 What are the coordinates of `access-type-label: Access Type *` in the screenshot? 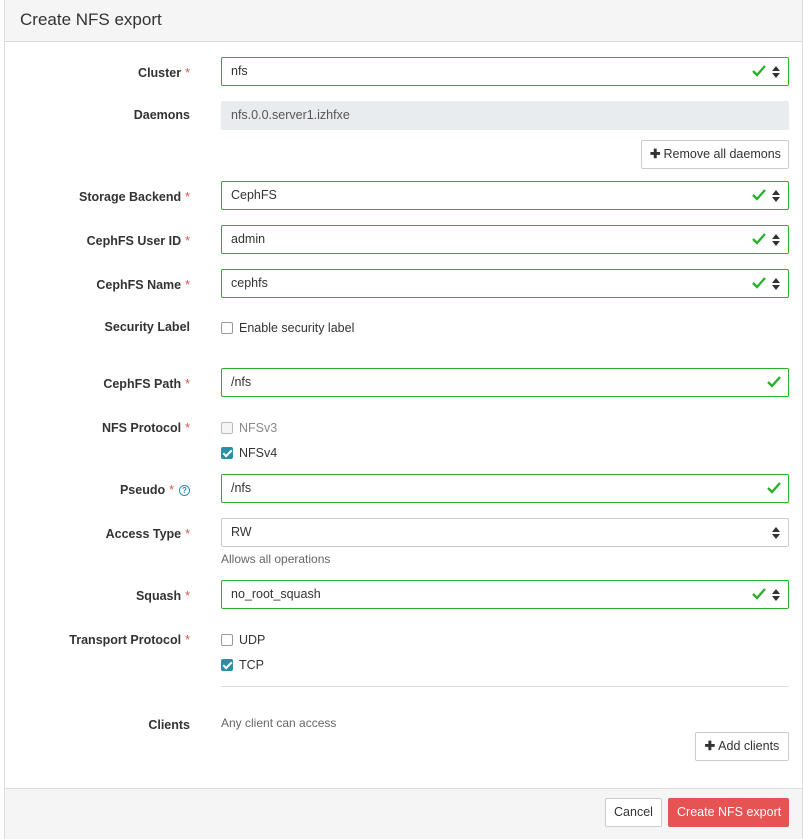 It's located at (147, 534).